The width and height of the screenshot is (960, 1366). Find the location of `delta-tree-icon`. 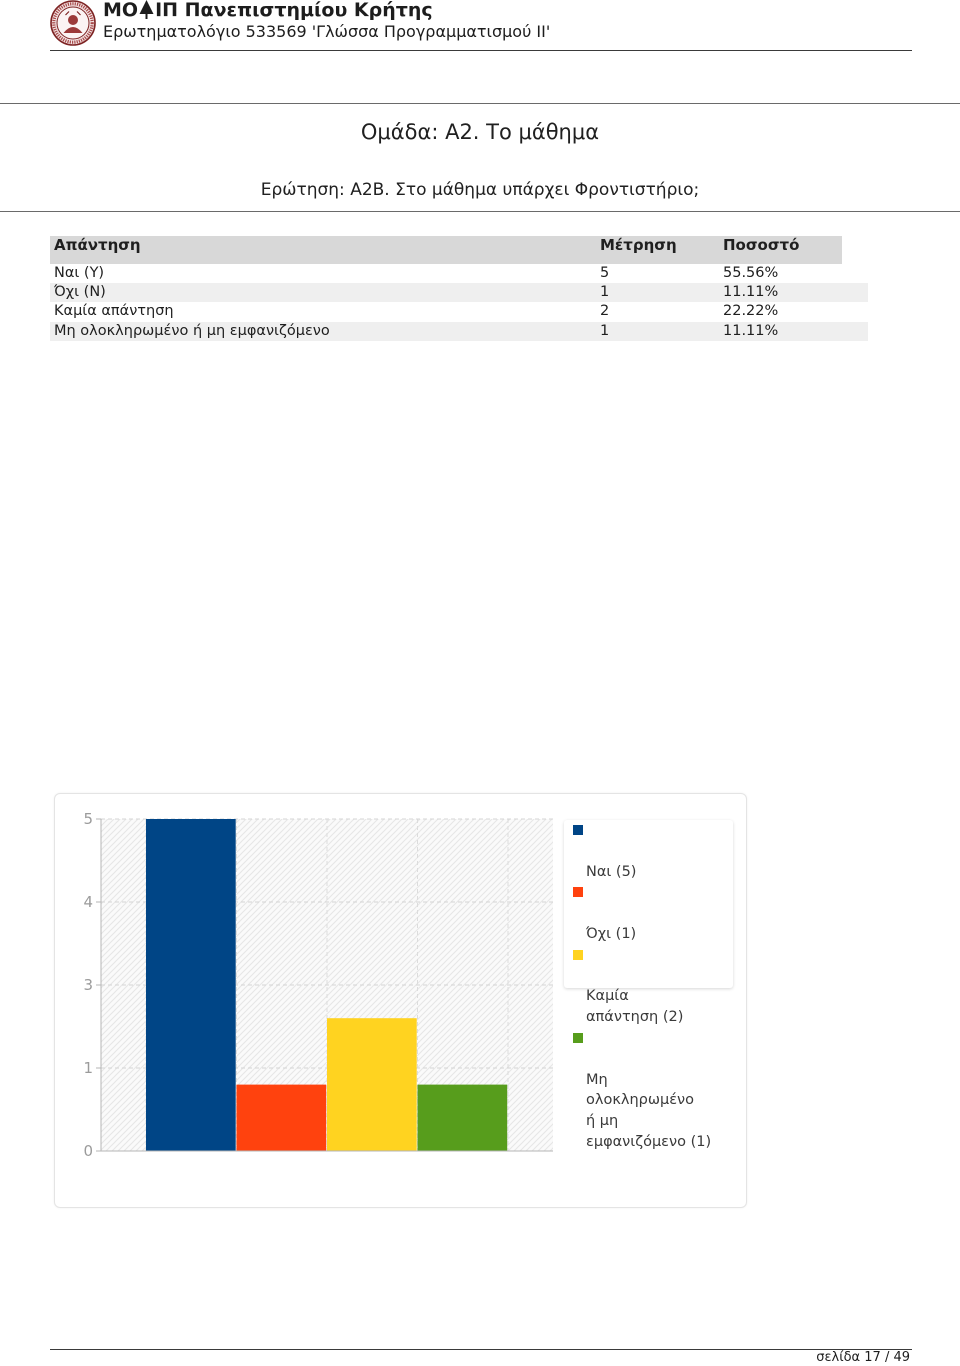

delta-tree-icon is located at coordinates (146, 9).